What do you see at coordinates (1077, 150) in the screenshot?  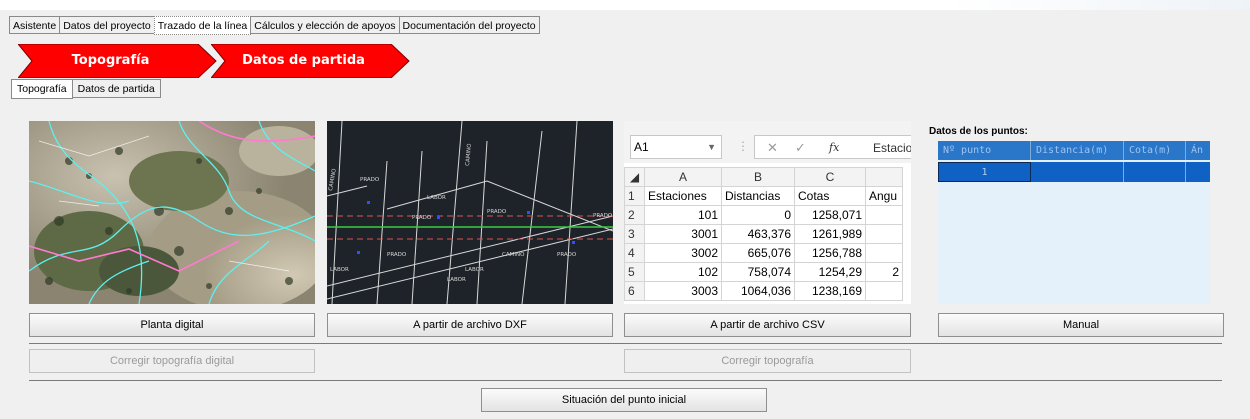 I see `column-header: Distancia(m)` at bounding box center [1077, 150].